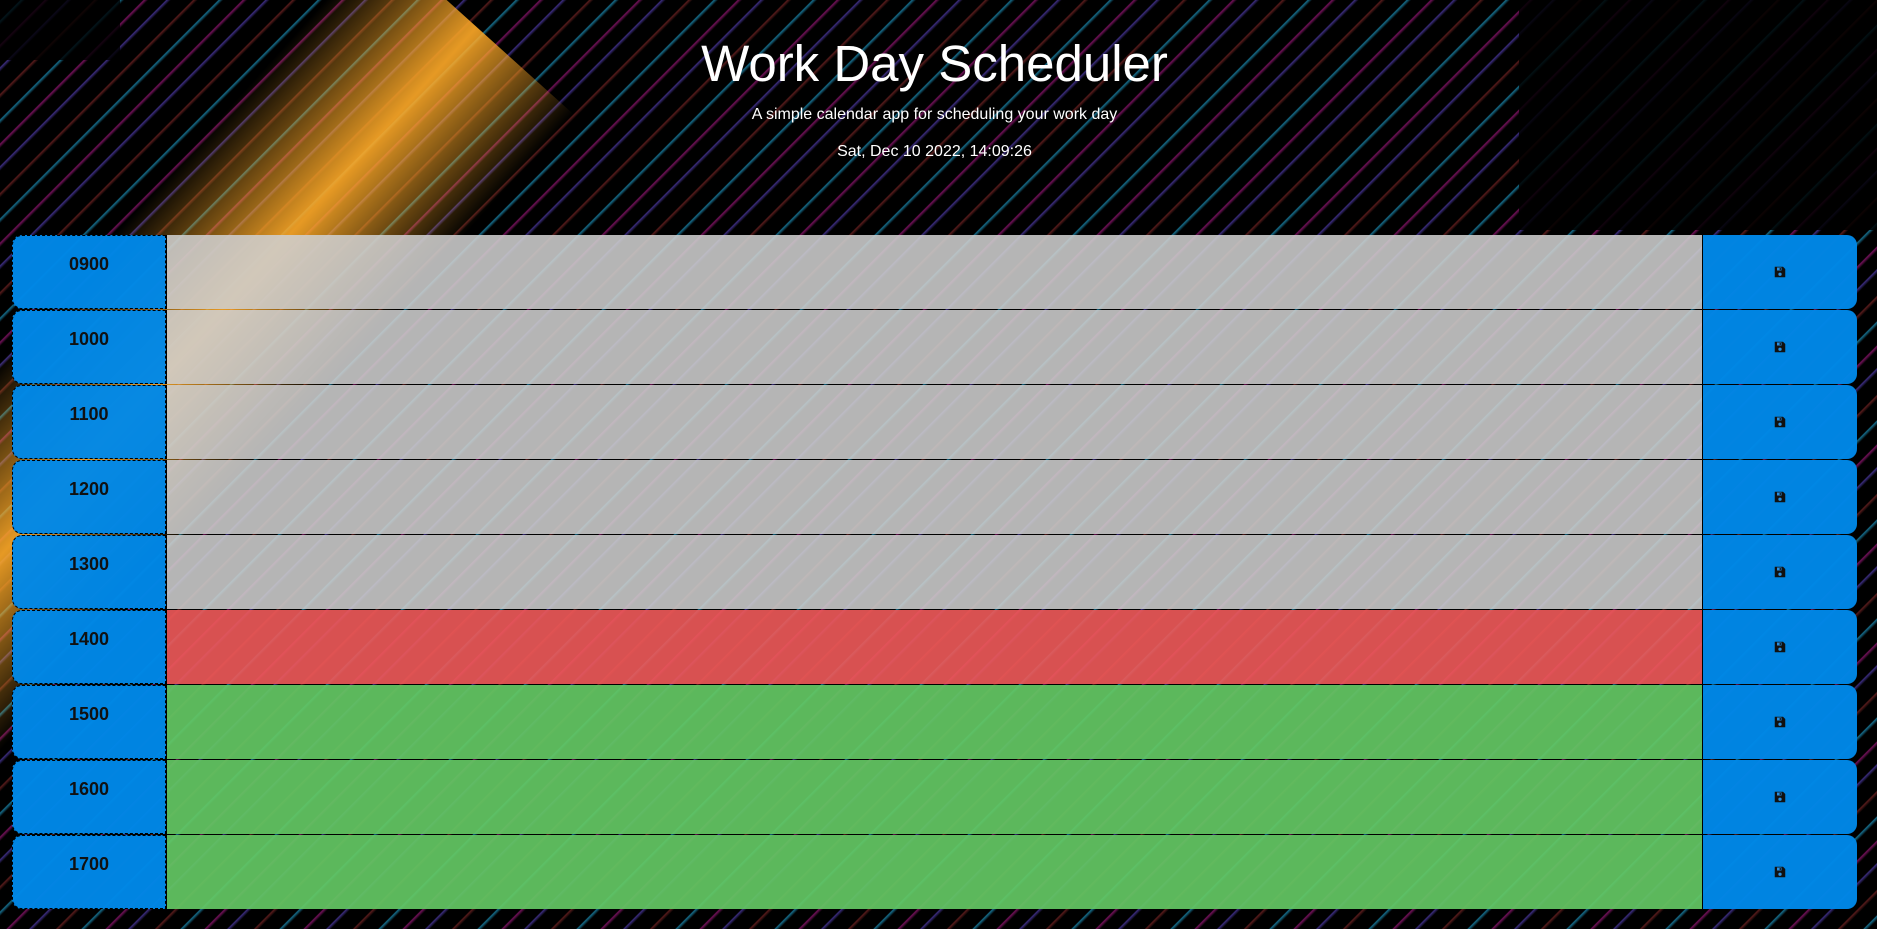 The width and height of the screenshot is (1877, 929). I want to click on time-block-1300: 1300, so click(934, 572).